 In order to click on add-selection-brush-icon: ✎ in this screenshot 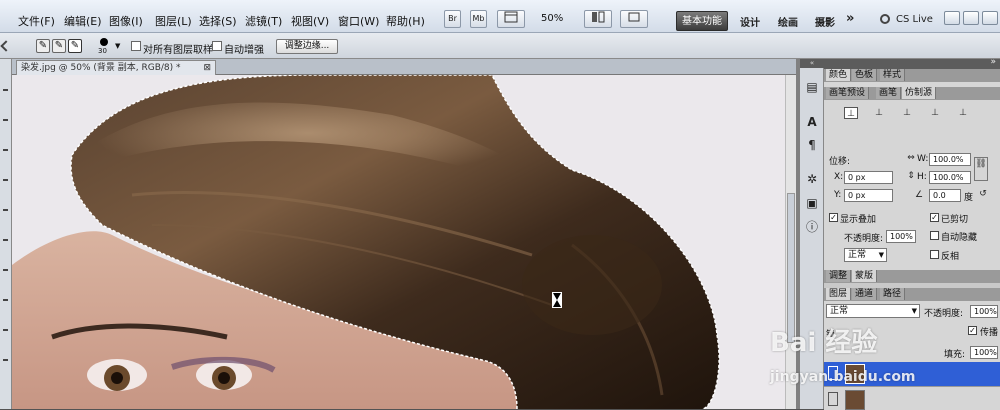, I will do `click(59, 46)`.